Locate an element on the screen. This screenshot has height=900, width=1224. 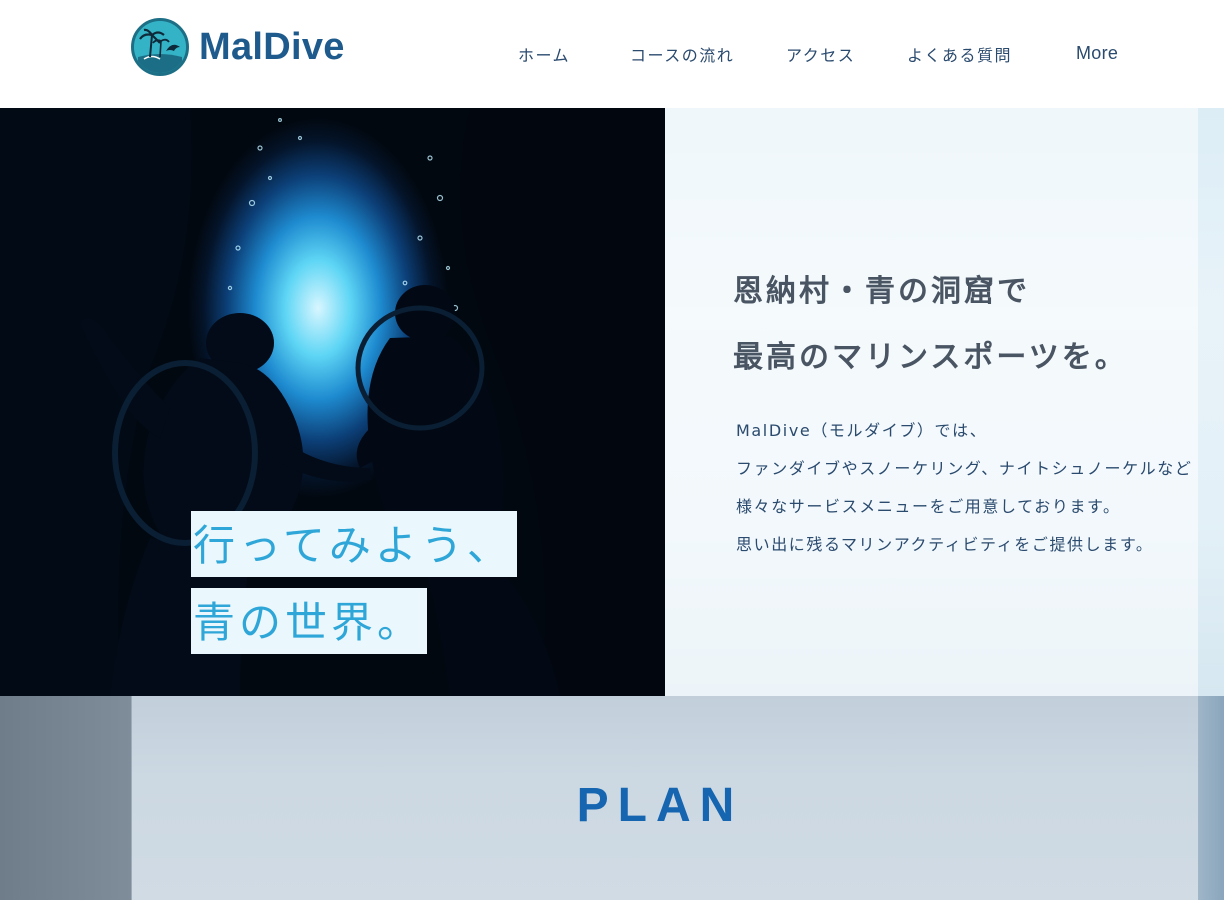
intro-desc-line: MalDive（モルダイブ）では、 is located at coordinates (862, 430).